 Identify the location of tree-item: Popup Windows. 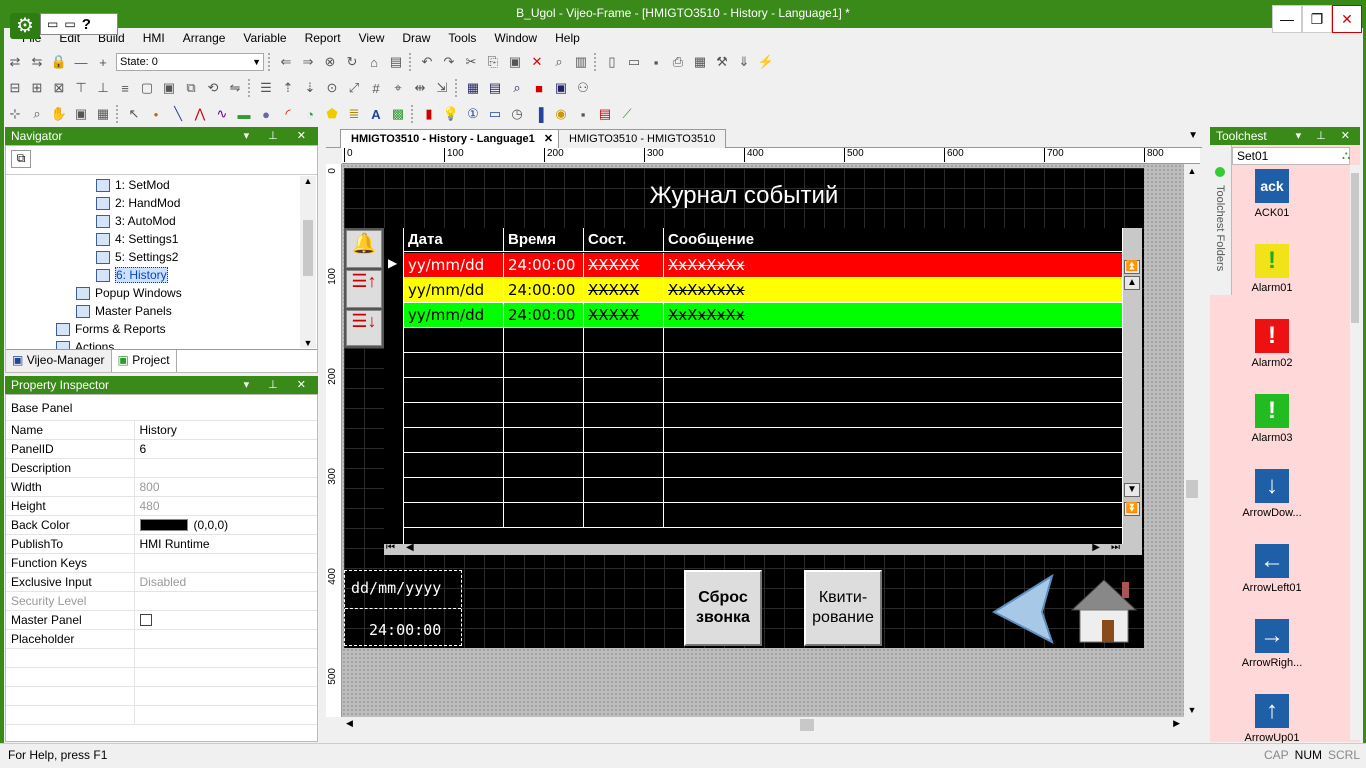
(154, 293).